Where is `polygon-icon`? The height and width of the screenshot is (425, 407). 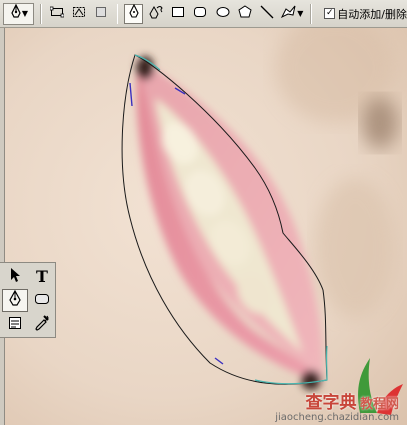 polygon-icon is located at coordinates (245, 13).